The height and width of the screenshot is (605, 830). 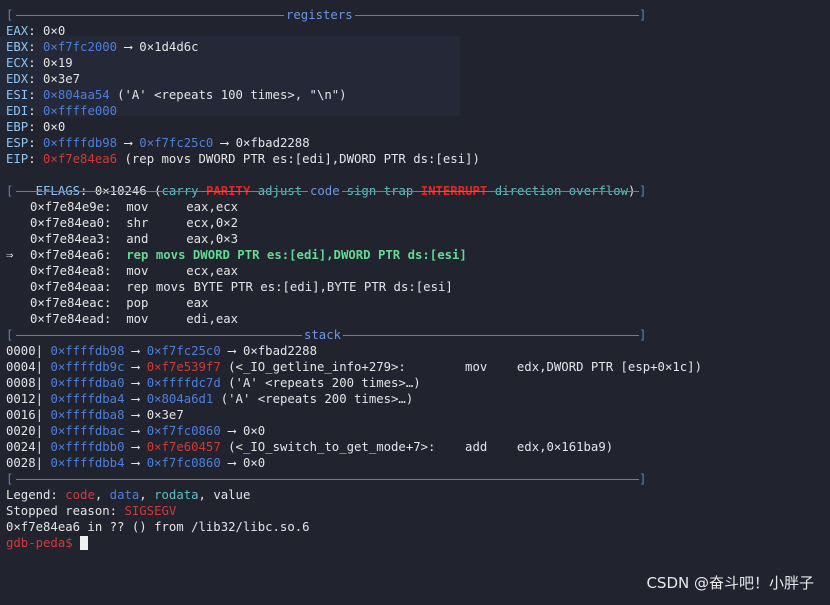 I want to click on cursor-block, so click(x=84, y=543).